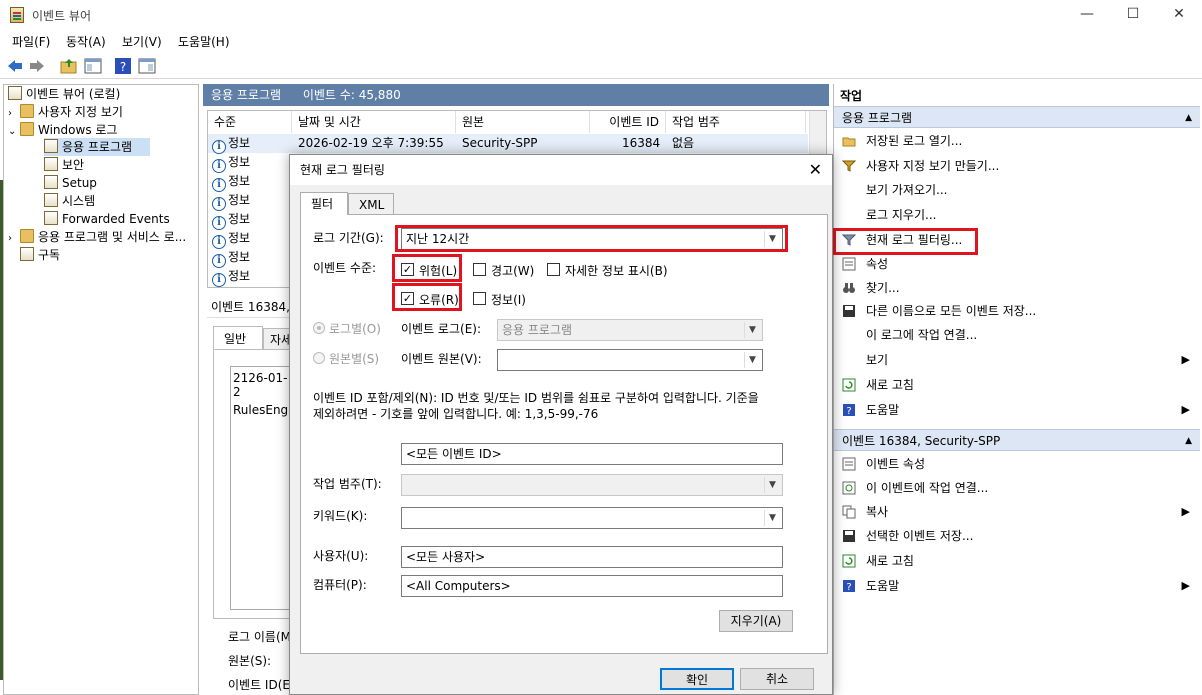  Describe the element at coordinates (351, 95) in the screenshot. I see `event-count: 이벤트 수: 45,880` at that location.